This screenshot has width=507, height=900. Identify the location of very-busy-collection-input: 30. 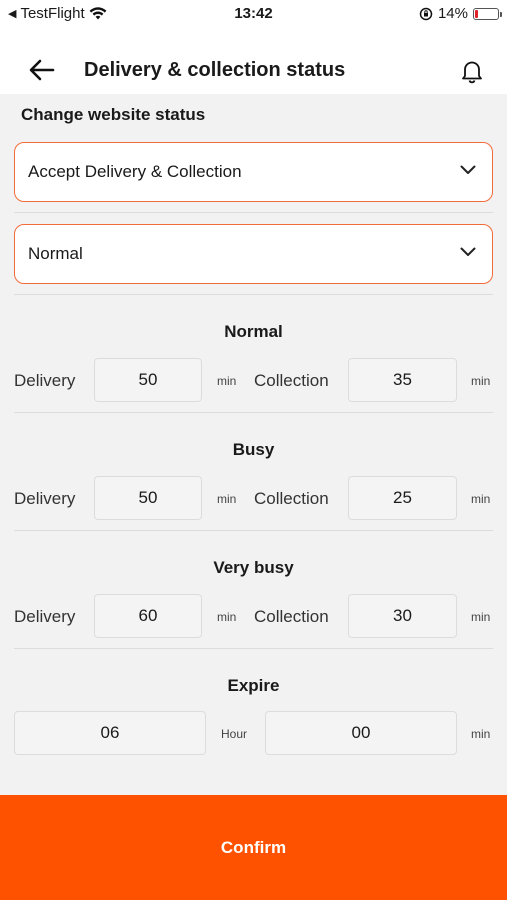
(402, 616).